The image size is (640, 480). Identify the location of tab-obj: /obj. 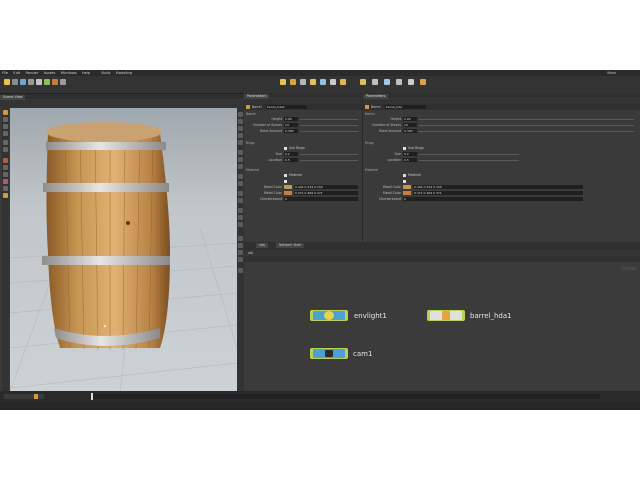
(262, 245).